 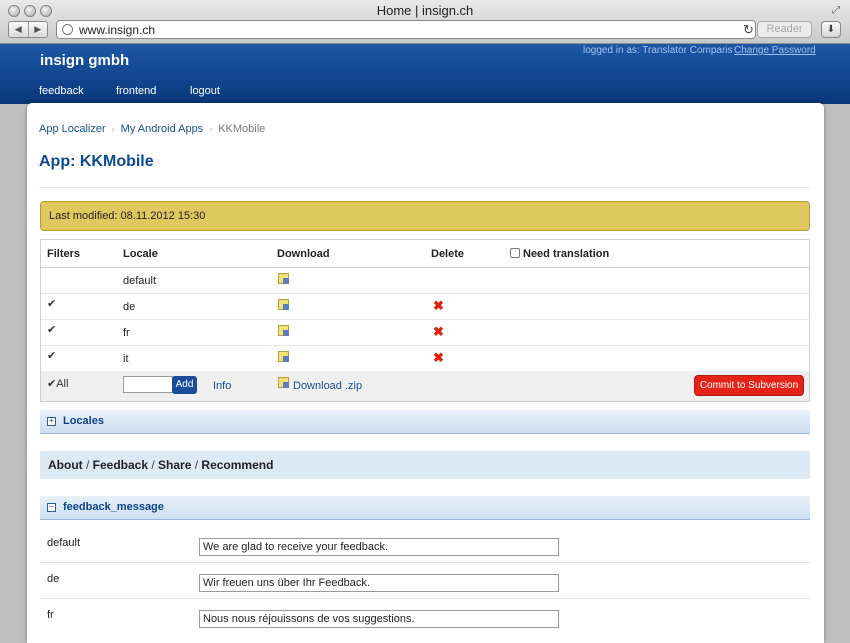 What do you see at coordinates (836, 11) in the screenshot?
I see `fullscreen-icon: ⤢` at bounding box center [836, 11].